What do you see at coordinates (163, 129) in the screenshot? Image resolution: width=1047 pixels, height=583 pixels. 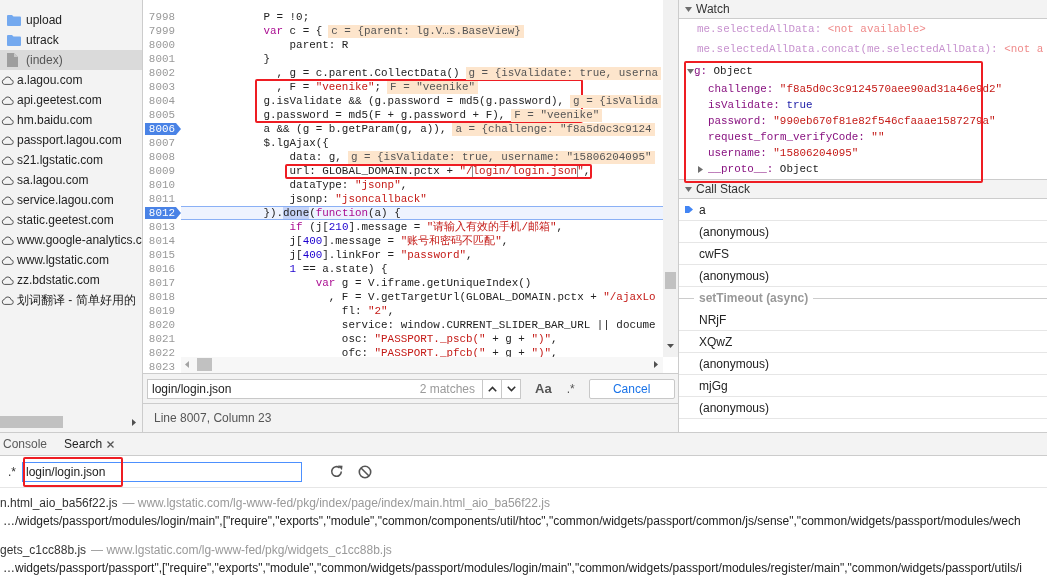 I see `breakpoint-marker: 8006` at bounding box center [163, 129].